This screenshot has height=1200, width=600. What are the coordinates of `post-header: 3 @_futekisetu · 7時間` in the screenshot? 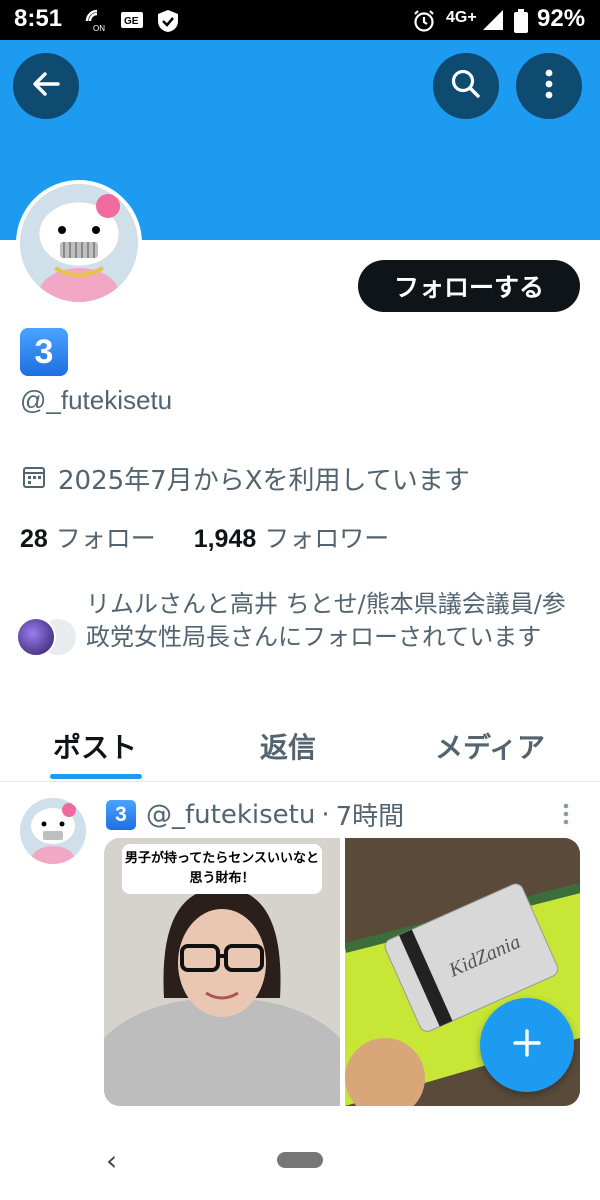 It's located at (255, 814).